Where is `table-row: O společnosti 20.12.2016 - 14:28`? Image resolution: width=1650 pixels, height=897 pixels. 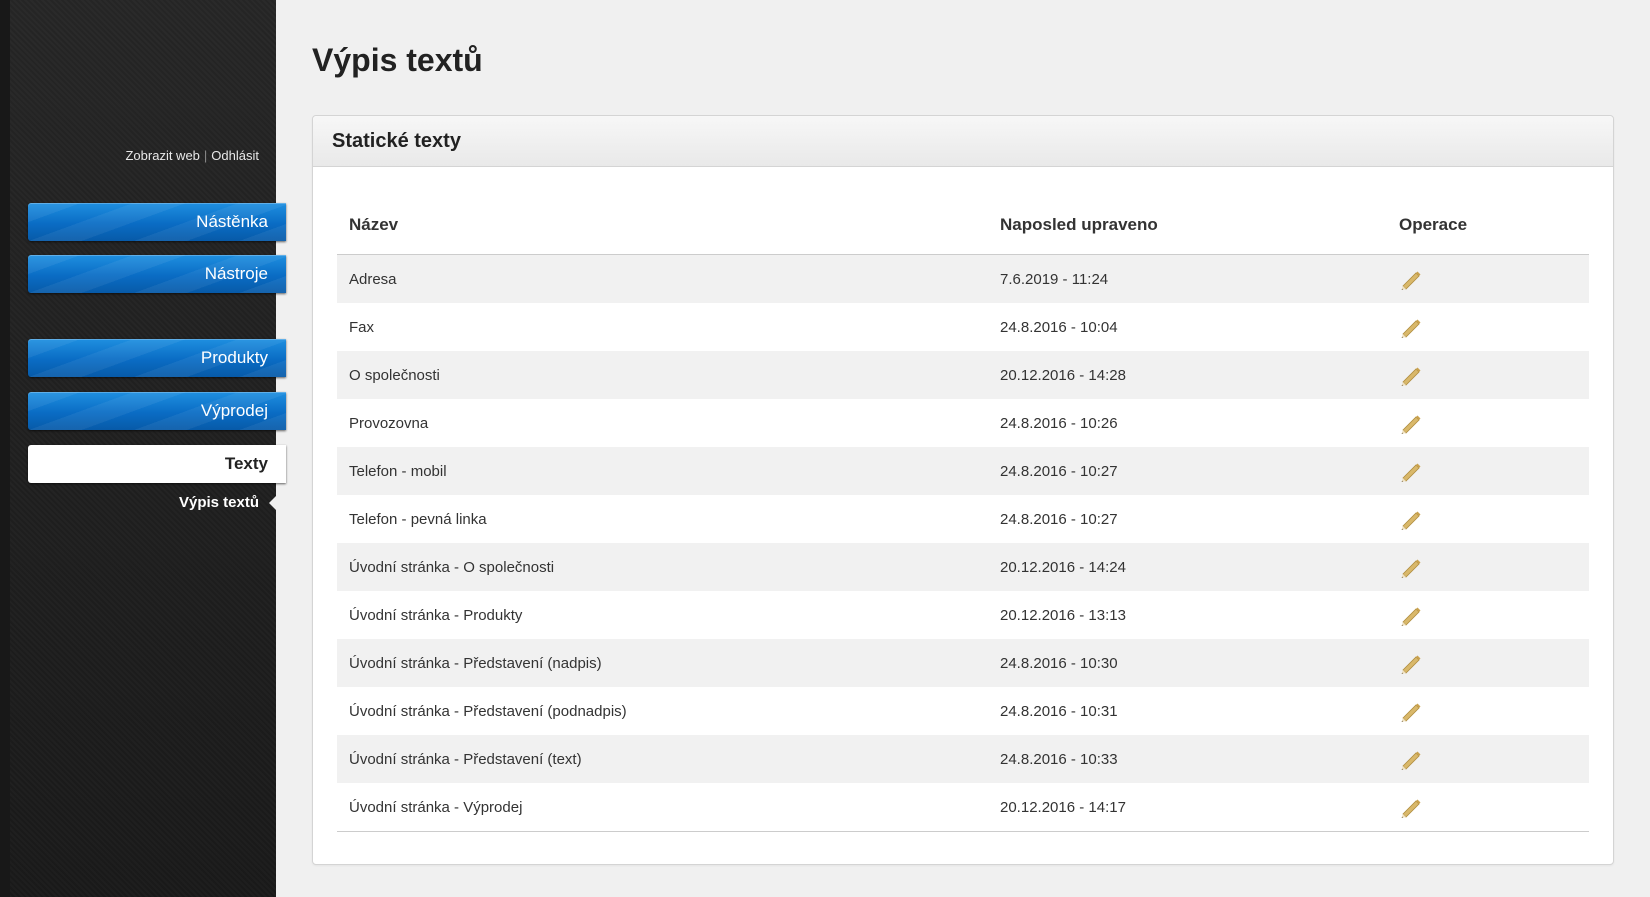
table-row: O společnosti 20.12.2016 - 14:28 is located at coordinates (963, 375).